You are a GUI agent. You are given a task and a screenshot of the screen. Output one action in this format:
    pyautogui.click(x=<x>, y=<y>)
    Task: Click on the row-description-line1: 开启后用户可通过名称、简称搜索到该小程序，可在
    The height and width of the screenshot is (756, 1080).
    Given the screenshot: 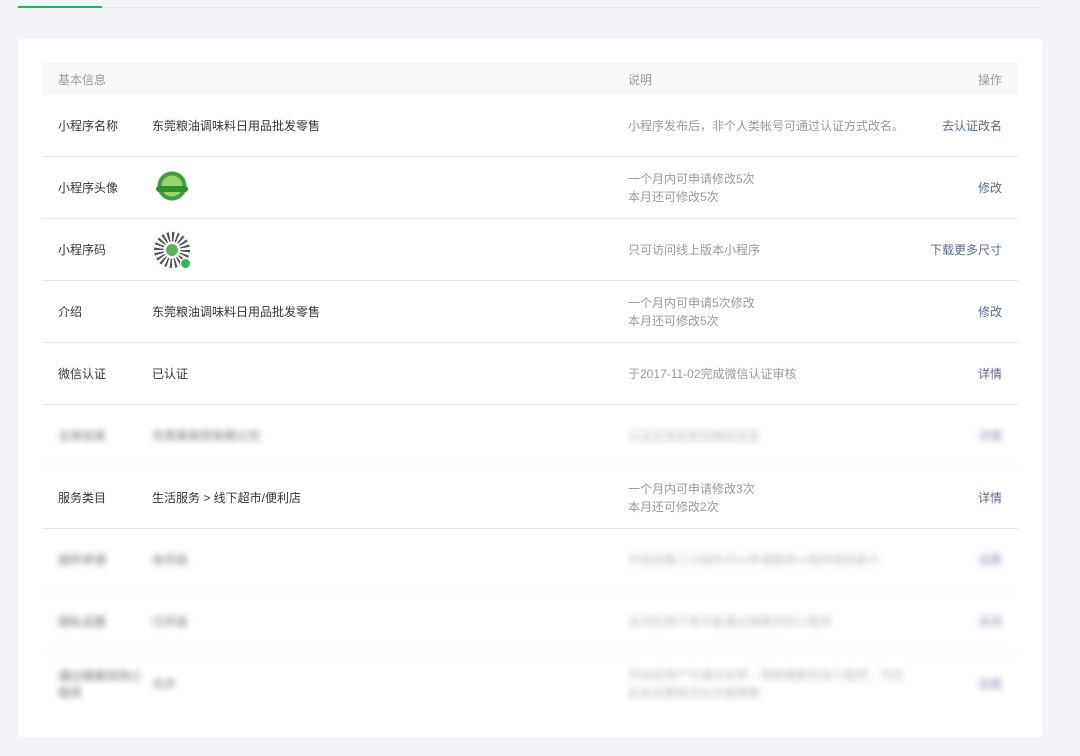 What is the action you would take?
    pyautogui.click(x=766, y=674)
    